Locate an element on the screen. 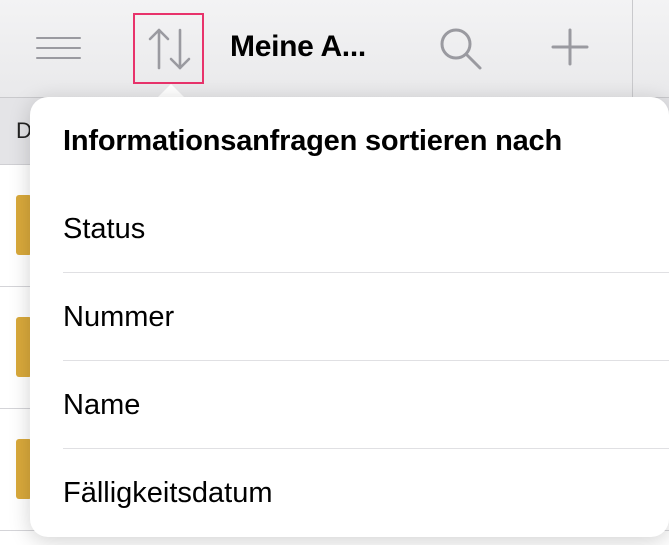 The height and width of the screenshot is (545, 669). menu-button is located at coordinates (58, 48).